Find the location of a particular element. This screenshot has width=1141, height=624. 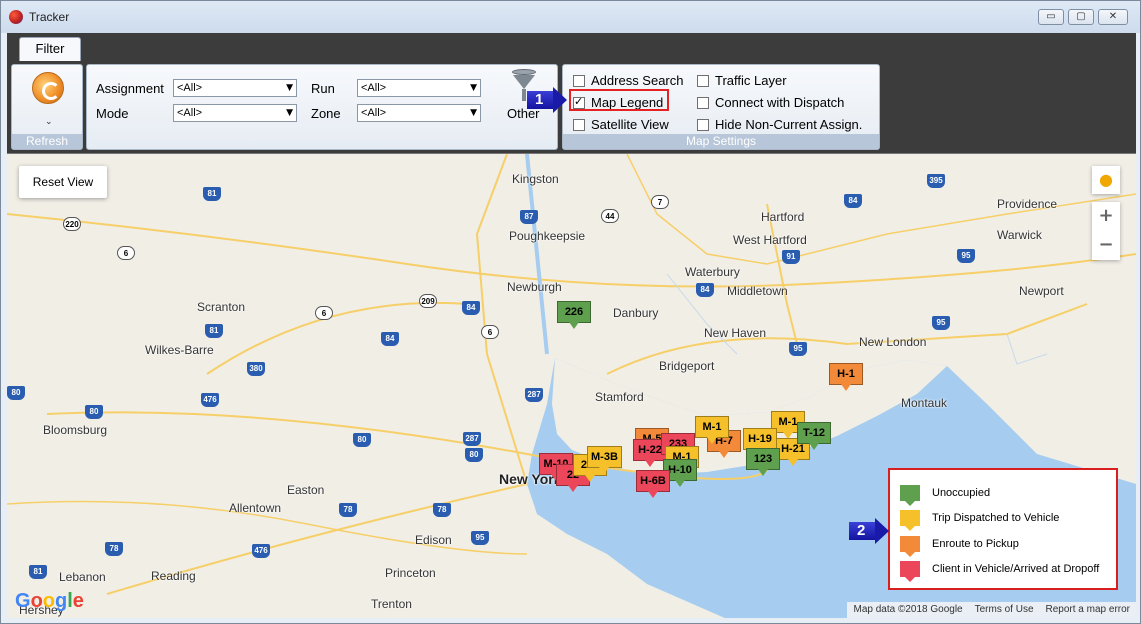

highway-shield-icon: 209 is located at coordinates (428, 301).